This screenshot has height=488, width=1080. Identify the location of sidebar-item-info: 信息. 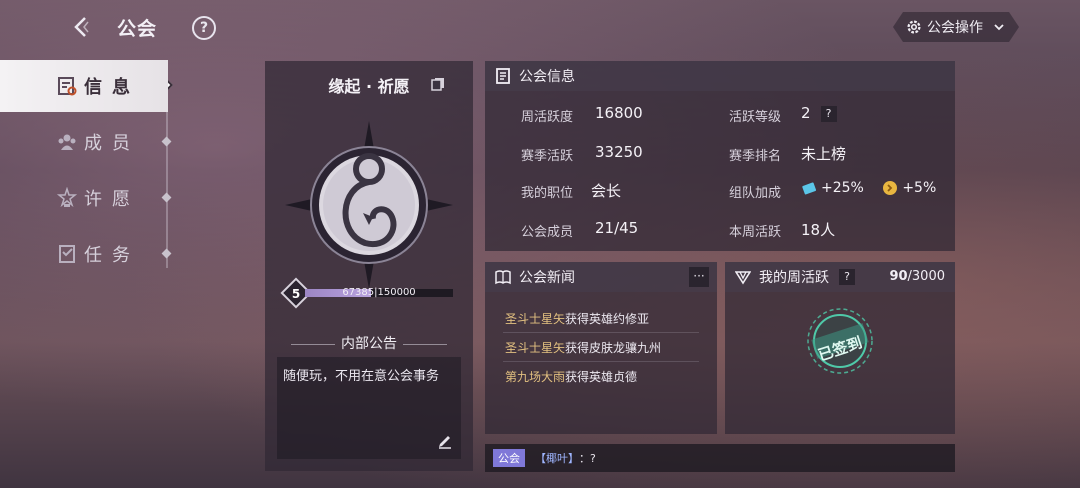
(84, 86).